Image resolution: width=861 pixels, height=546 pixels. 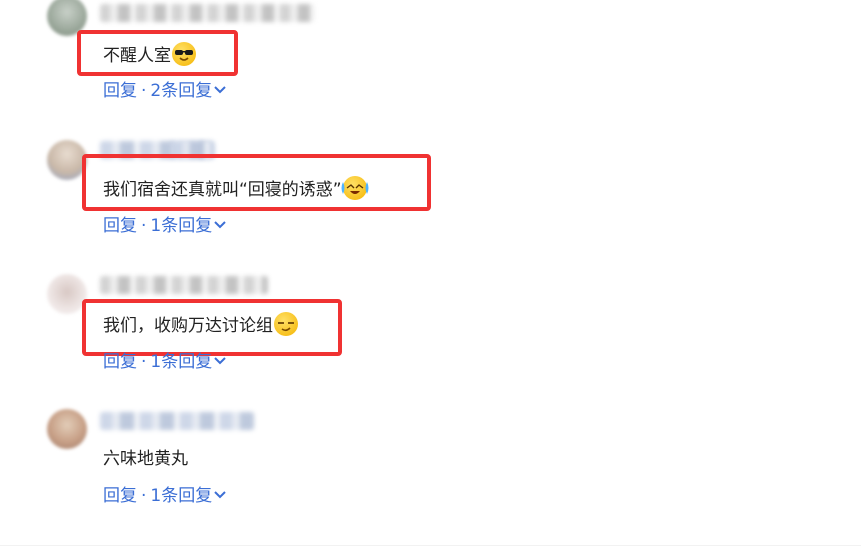 I want to click on view-replies-link: 2条回复, so click(x=188, y=91).